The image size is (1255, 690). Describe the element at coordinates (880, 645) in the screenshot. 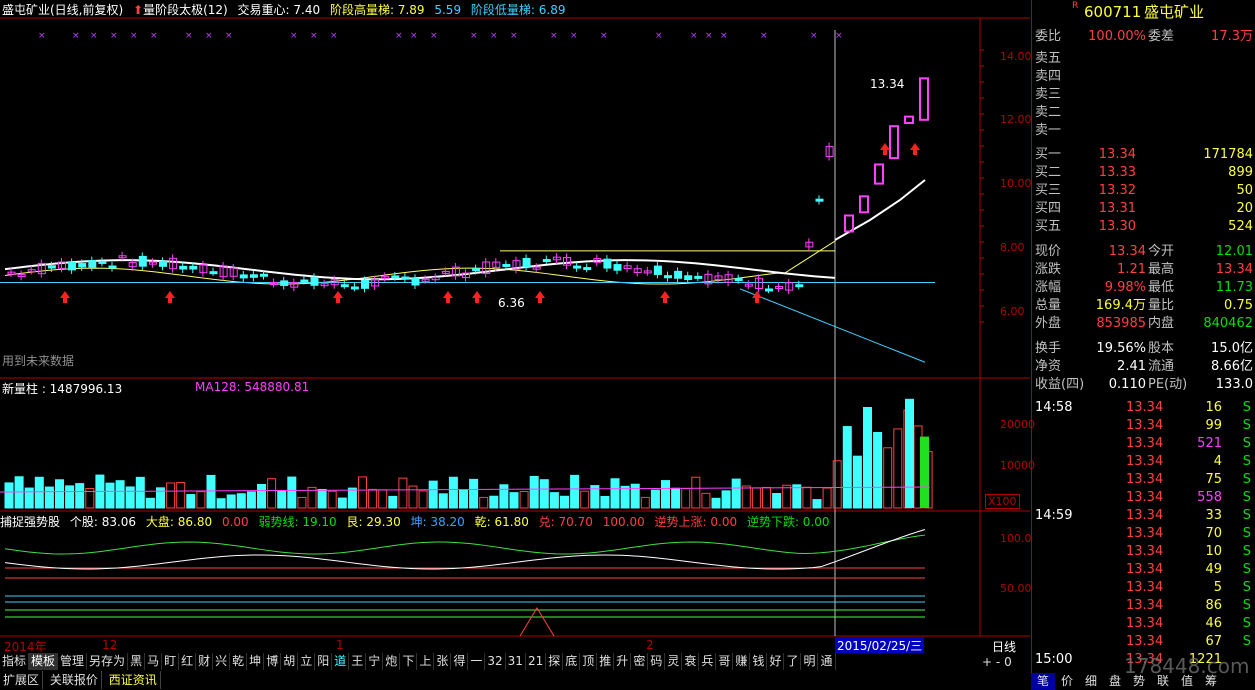

I see `current-date-label: 2015/02/25/三` at that location.